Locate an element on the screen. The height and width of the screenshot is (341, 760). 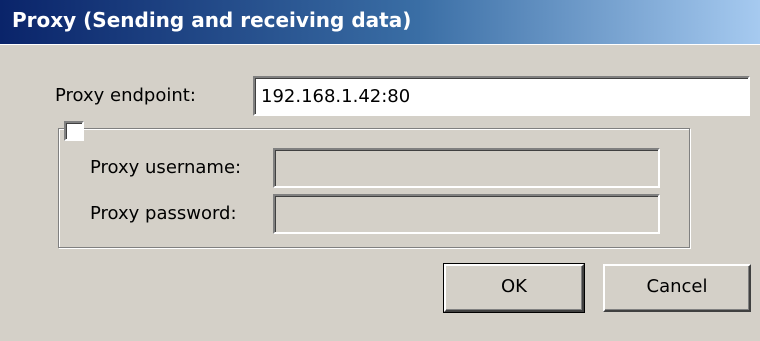
proxy-endpoint-input is located at coordinates (501, 96).